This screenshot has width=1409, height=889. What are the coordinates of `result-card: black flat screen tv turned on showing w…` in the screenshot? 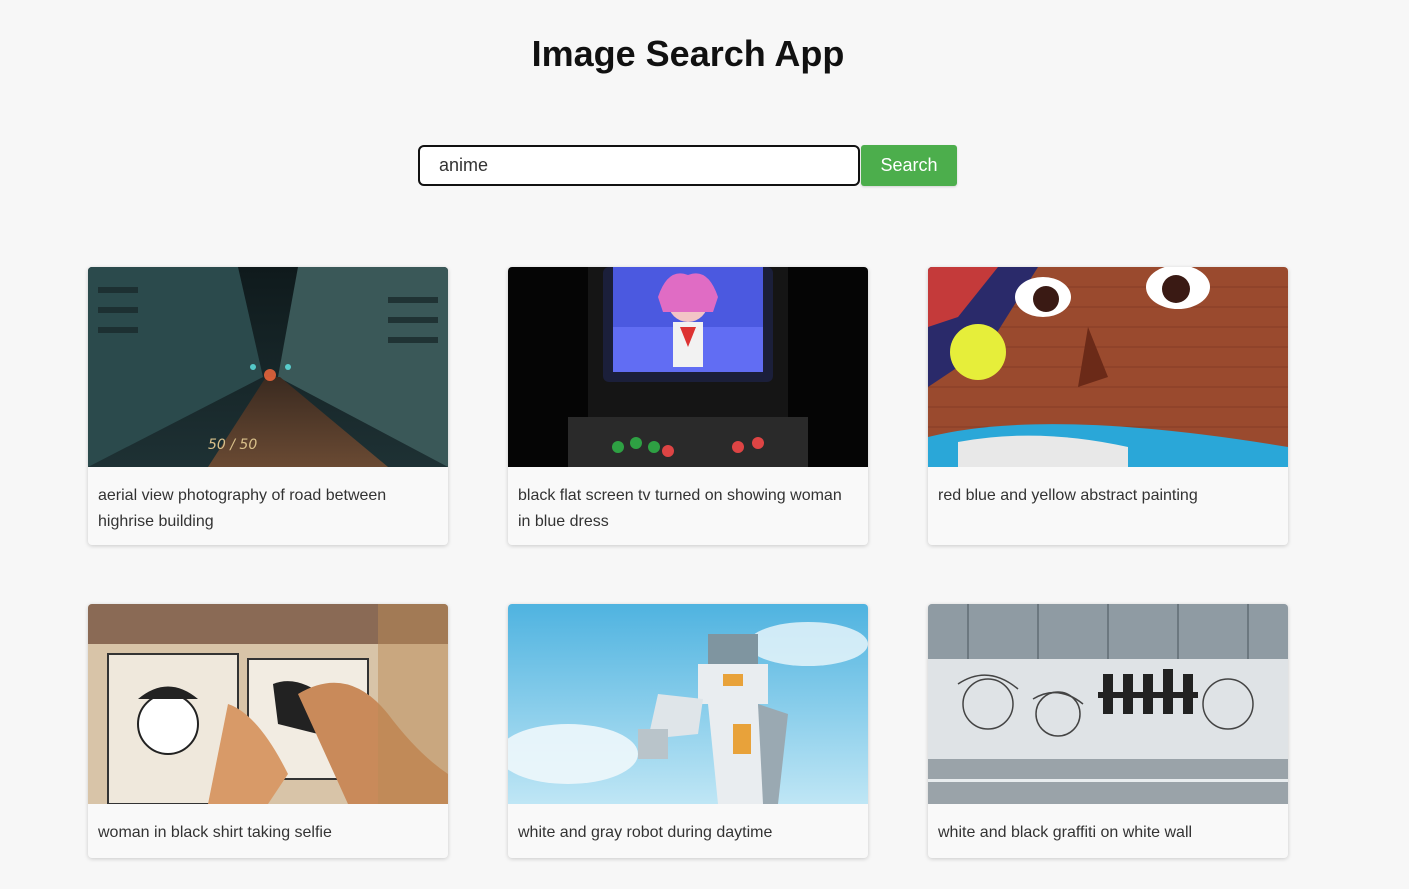 It's located at (688, 406).